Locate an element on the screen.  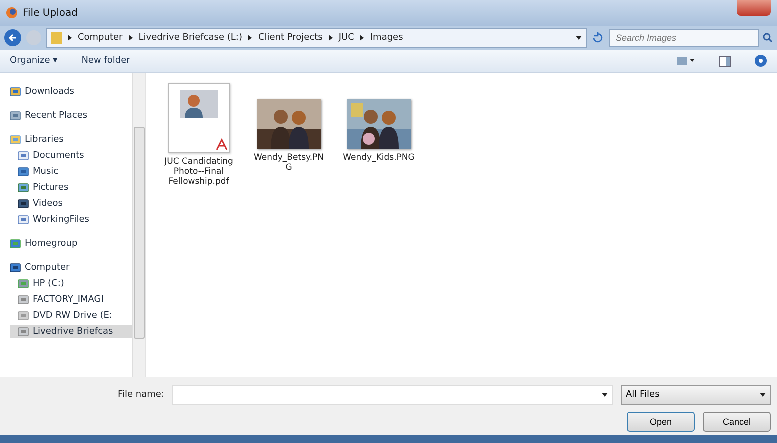
scrollbar is located at coordinates (138, 225).